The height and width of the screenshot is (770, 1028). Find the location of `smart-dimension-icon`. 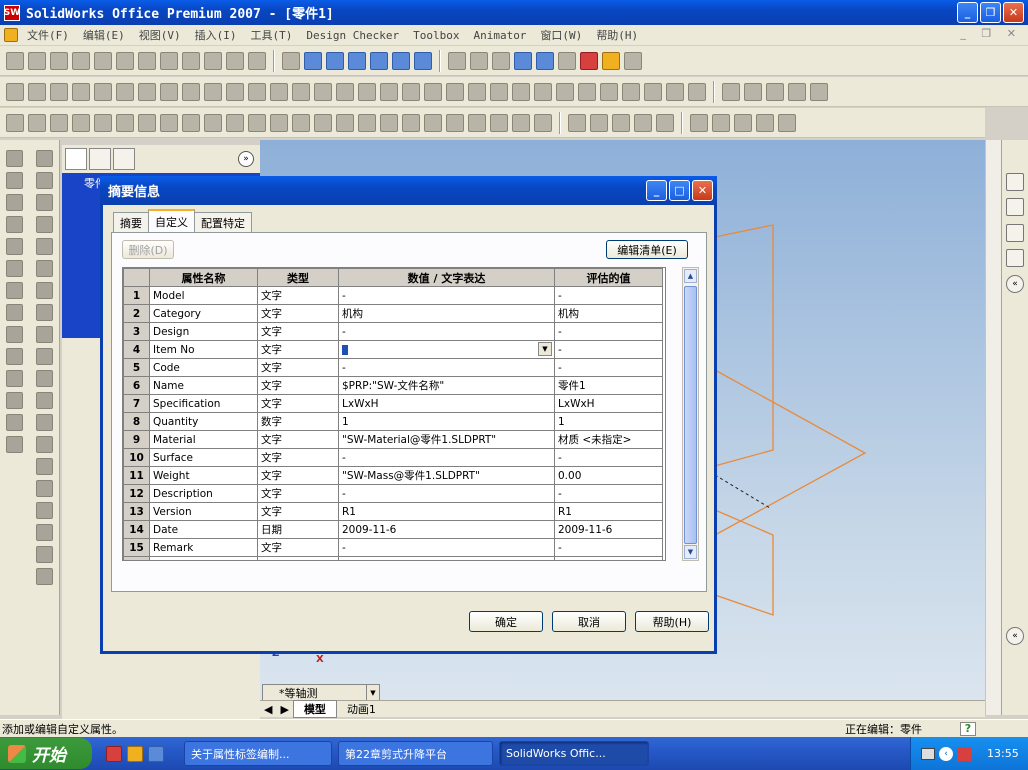

smart-dimension-icon is located at coordinates (37, 122).